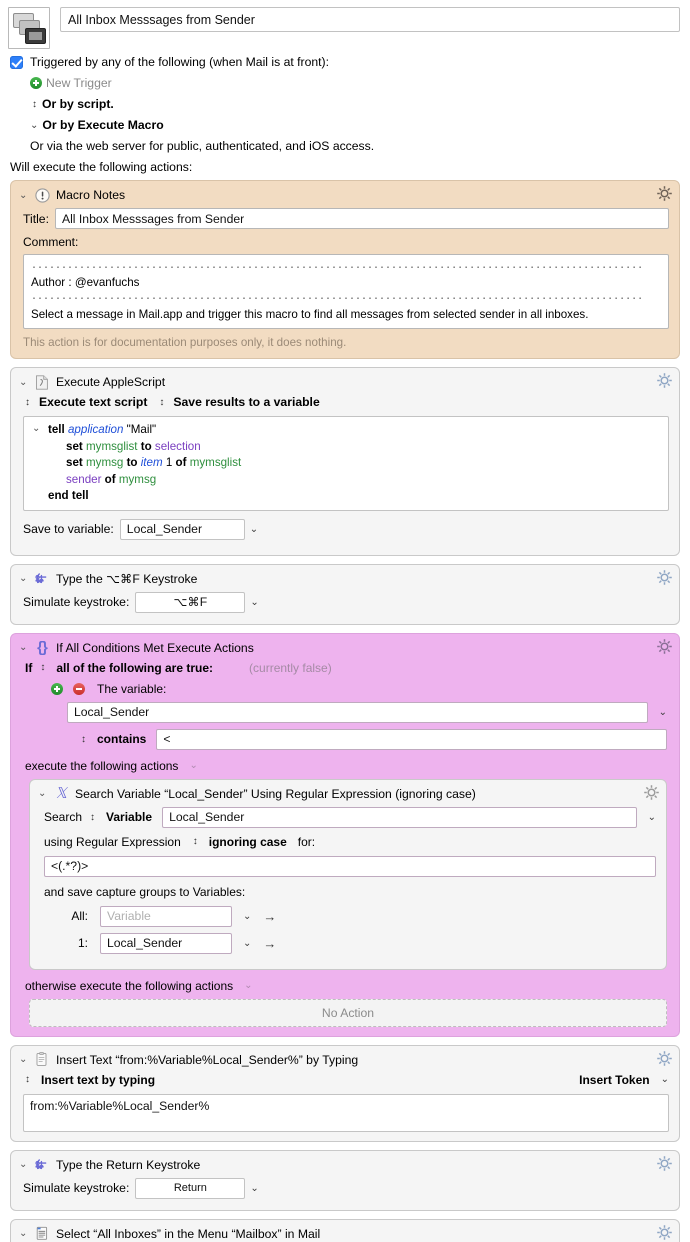  What do you see at coordinates (399, 817) in the screenshot?
I see `search-variable-input: Local_Sender` at bounding box center [399, 817].